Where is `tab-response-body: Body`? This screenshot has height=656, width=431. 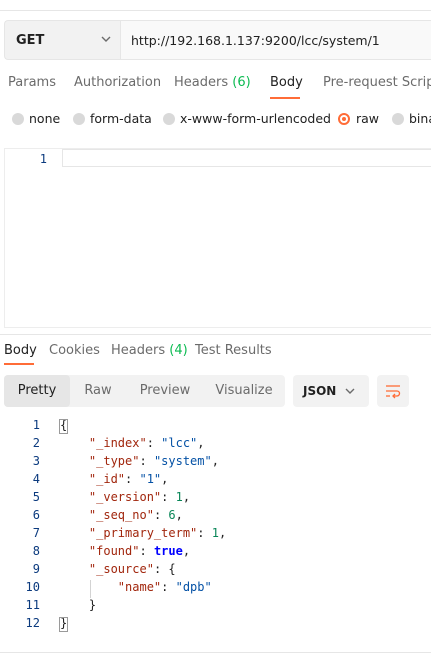 tab-response-body: Body is located at coordinates (20, 350).